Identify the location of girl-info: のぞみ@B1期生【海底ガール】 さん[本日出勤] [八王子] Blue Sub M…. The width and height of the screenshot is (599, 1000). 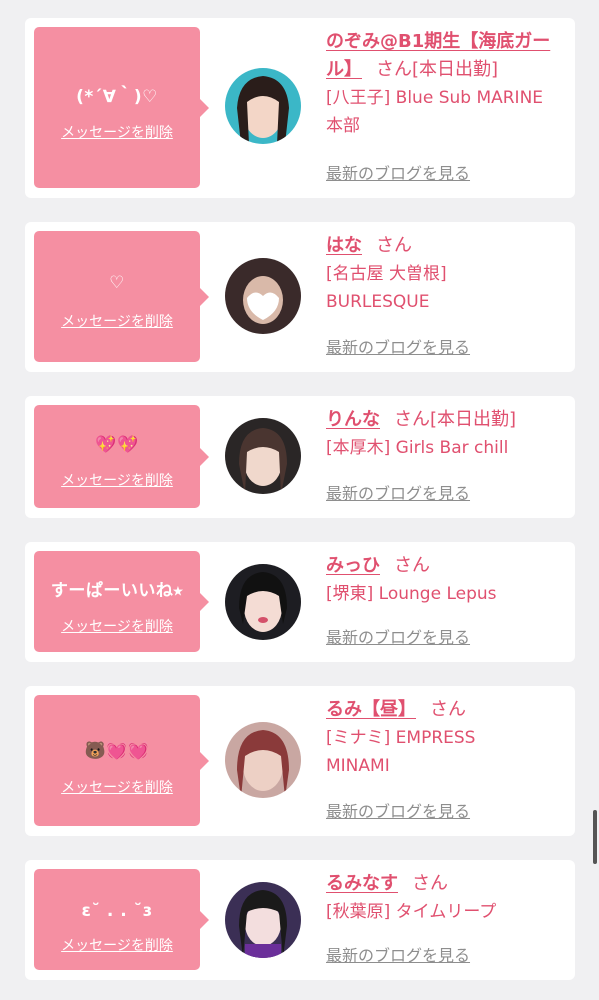
(443, 84).